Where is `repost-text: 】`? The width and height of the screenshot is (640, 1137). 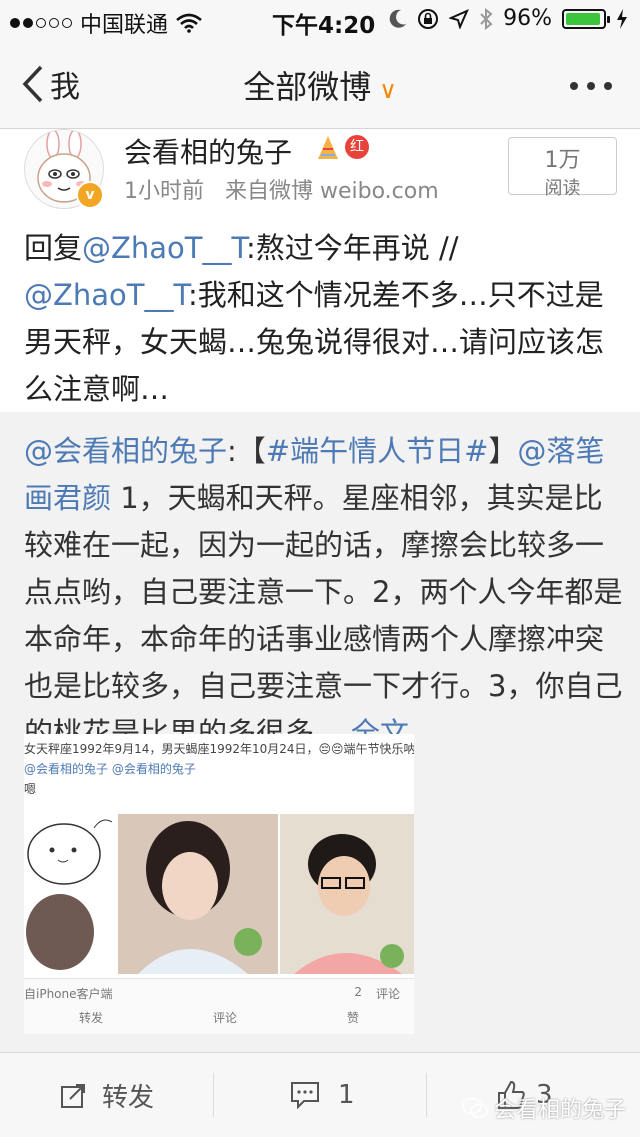 repost-text: 】 is located at coordinates (503, 451).